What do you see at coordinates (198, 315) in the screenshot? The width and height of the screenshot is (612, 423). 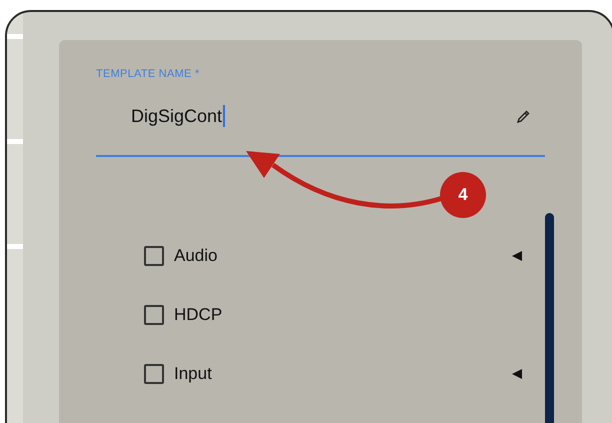 I see `option-label: HDCP` at bounding box center [198, 315].